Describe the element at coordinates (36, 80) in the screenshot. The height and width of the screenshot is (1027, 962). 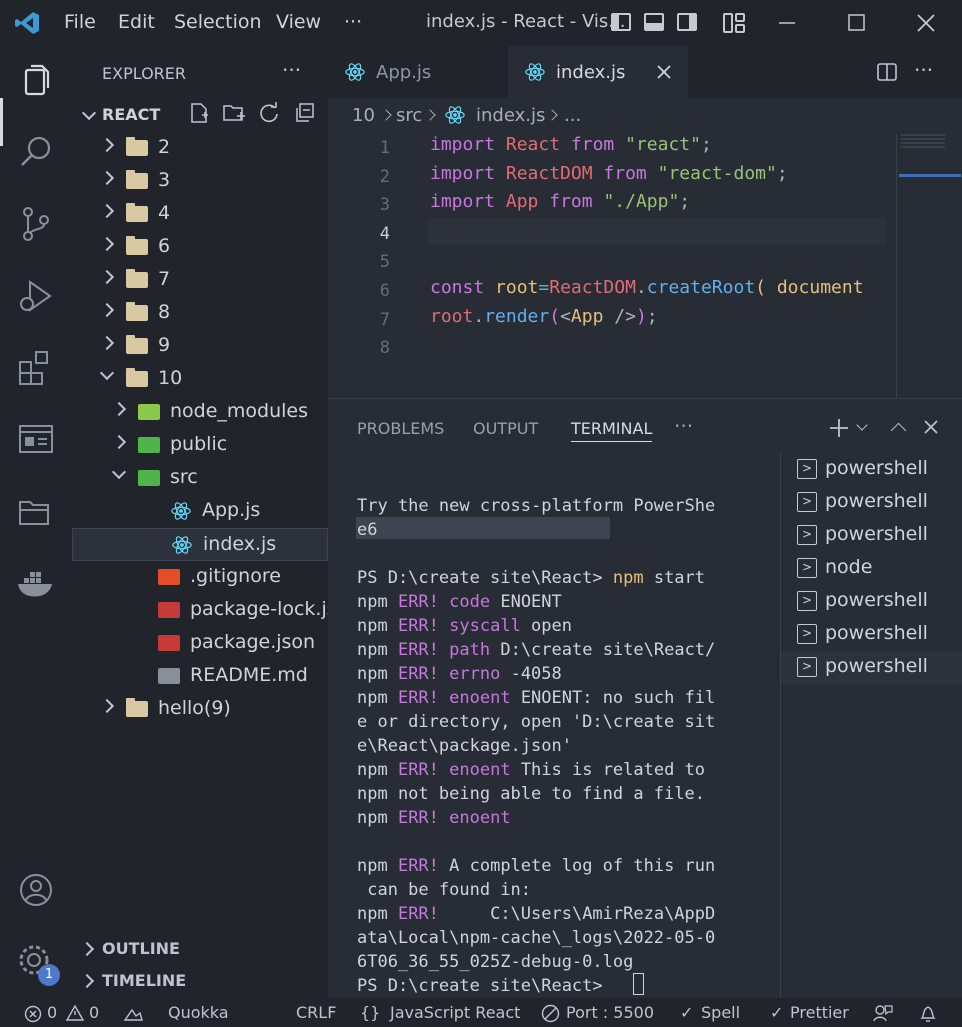
I see `explorer-icon` at that location.